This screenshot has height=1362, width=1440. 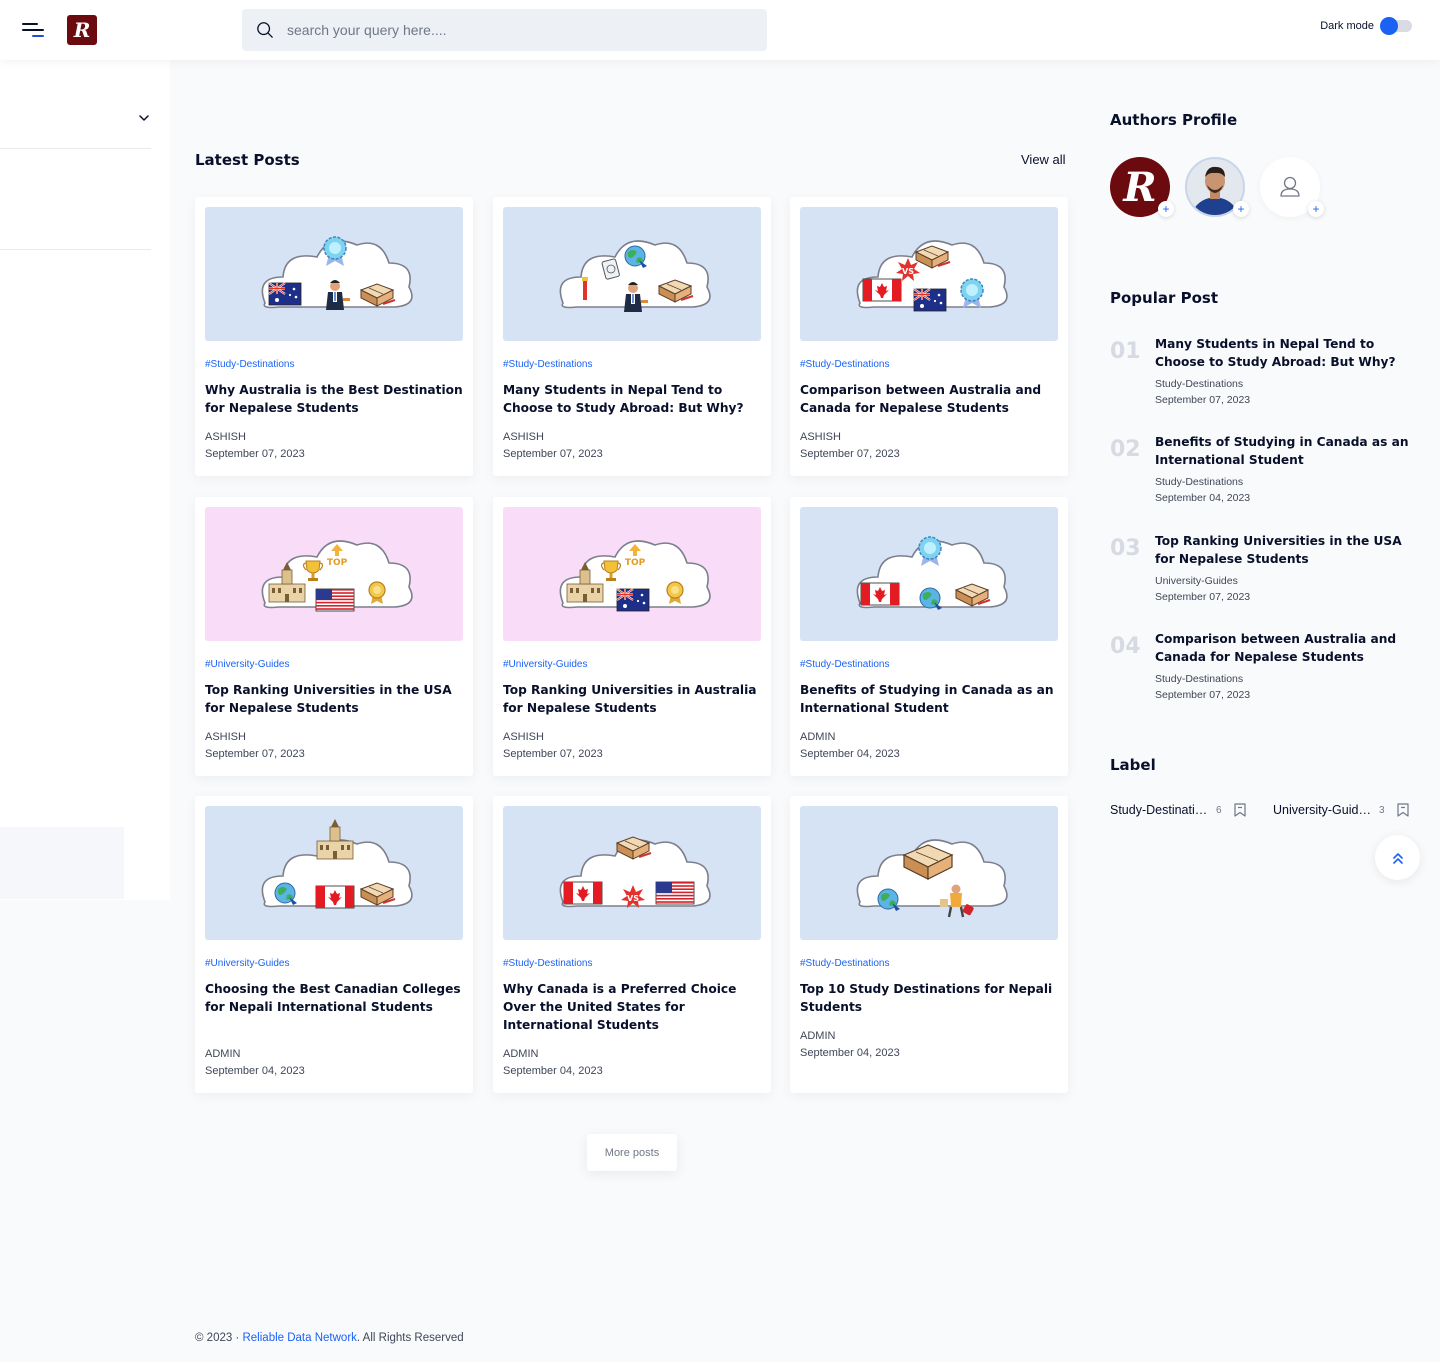 I want to click on popular-post-heading: Popular Post, so click(x=1164, y=298).